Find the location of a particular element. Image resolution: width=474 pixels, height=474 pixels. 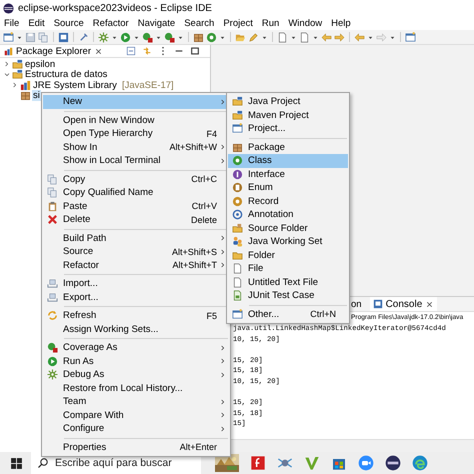

menu-item: Open Type Hierarchy F4 is located at coordinates (136, 133).